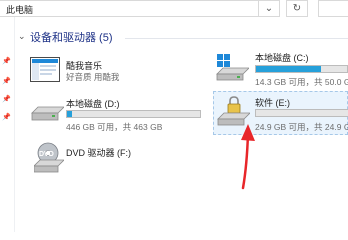 The width and height of the screenshot is (348, 240). I want to click on hard-drive-icon, so click(47, 113).